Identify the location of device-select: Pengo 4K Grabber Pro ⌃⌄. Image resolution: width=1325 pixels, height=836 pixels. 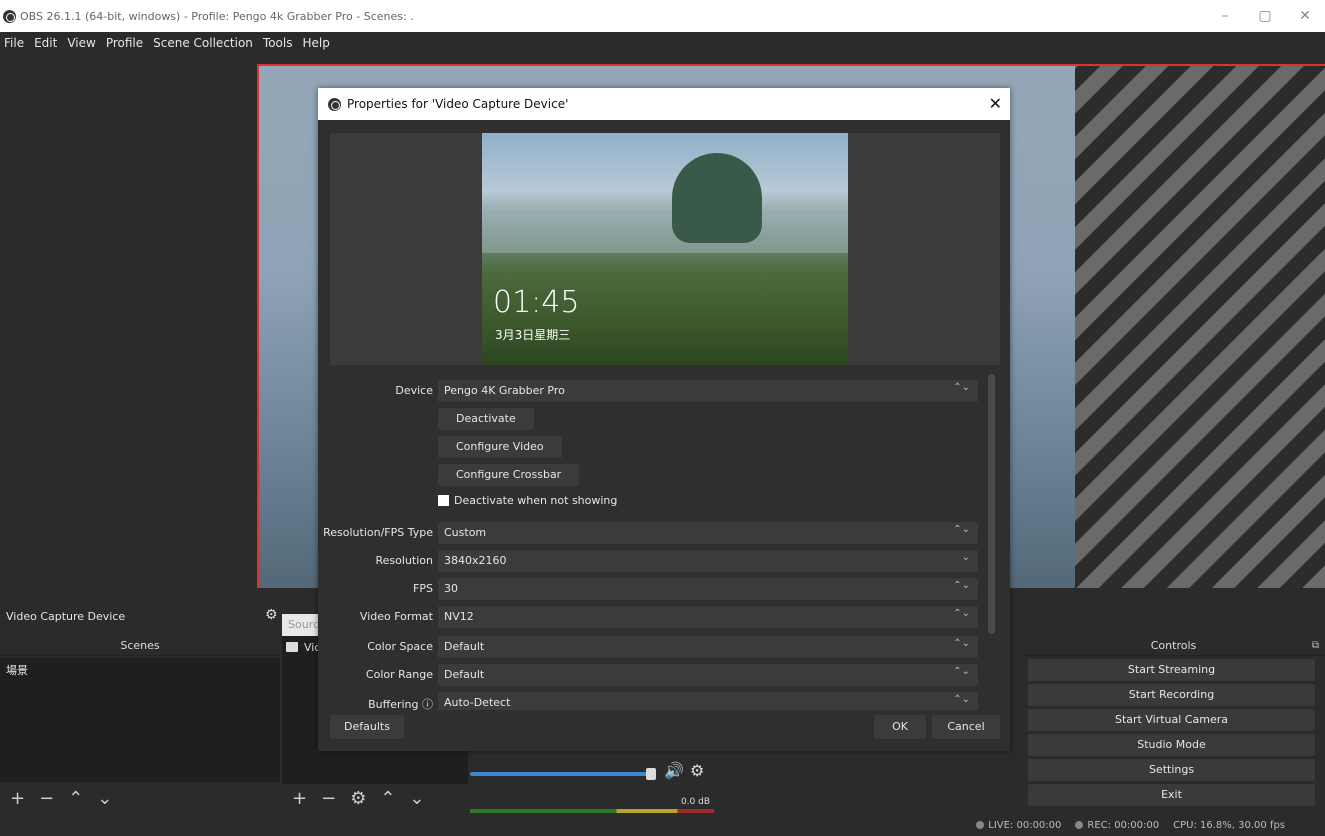
(708, 391).